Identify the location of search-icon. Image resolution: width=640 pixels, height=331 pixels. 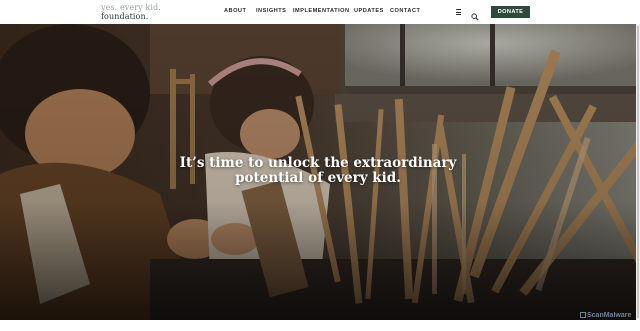
(475, 14).